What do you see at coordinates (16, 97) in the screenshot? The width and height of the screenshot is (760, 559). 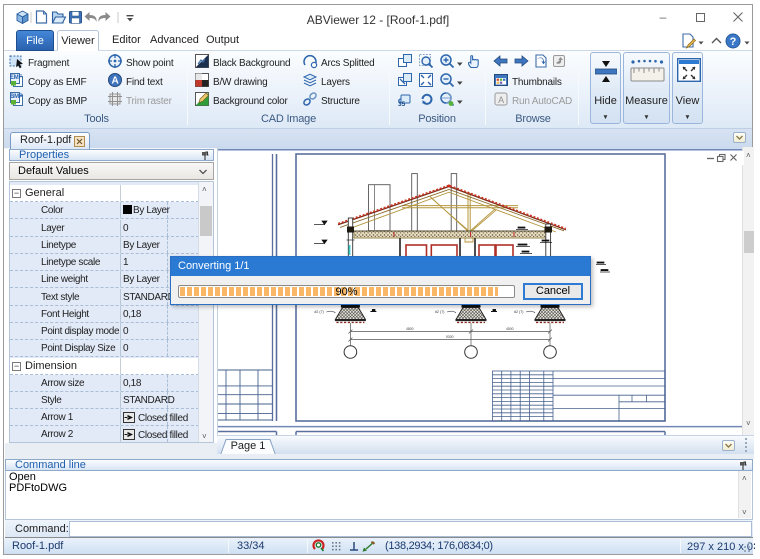 I see `svg-text: BMP` at bounding box center [16, 97].